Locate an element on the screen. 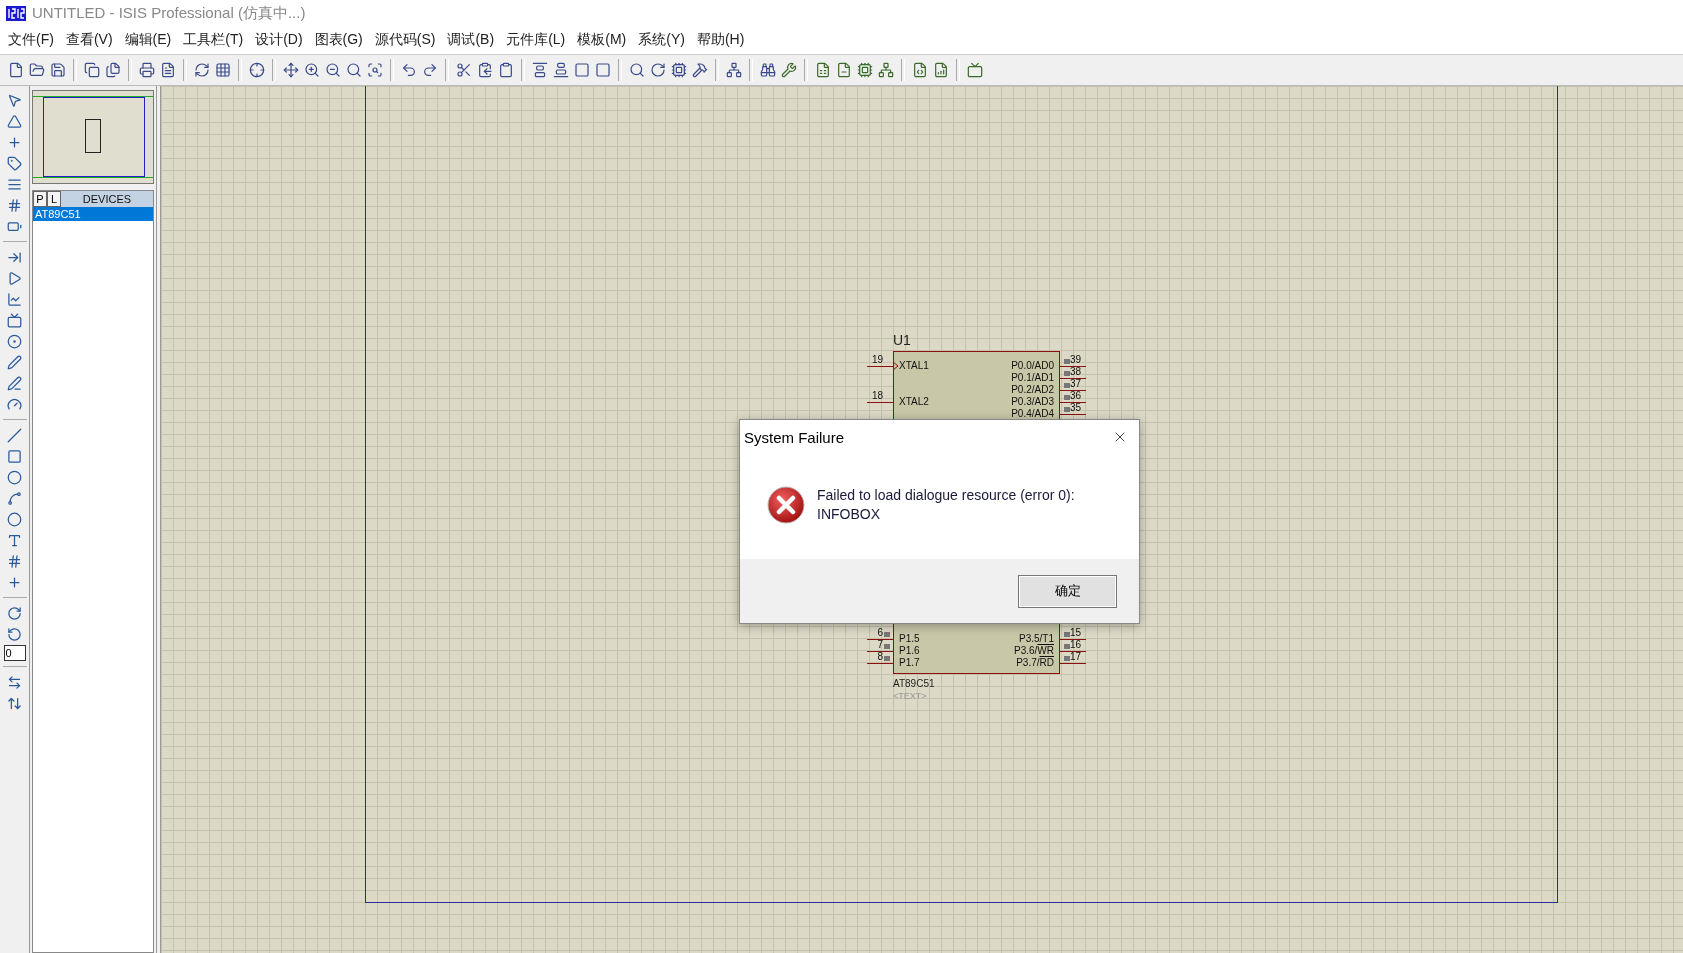  pin-label: P1.7 is located at coordinates (909, 662).